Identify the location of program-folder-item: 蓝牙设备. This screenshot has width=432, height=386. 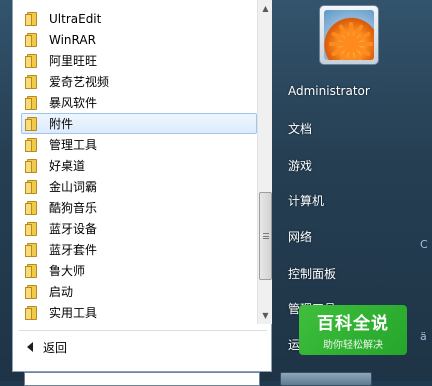
(139, 228).